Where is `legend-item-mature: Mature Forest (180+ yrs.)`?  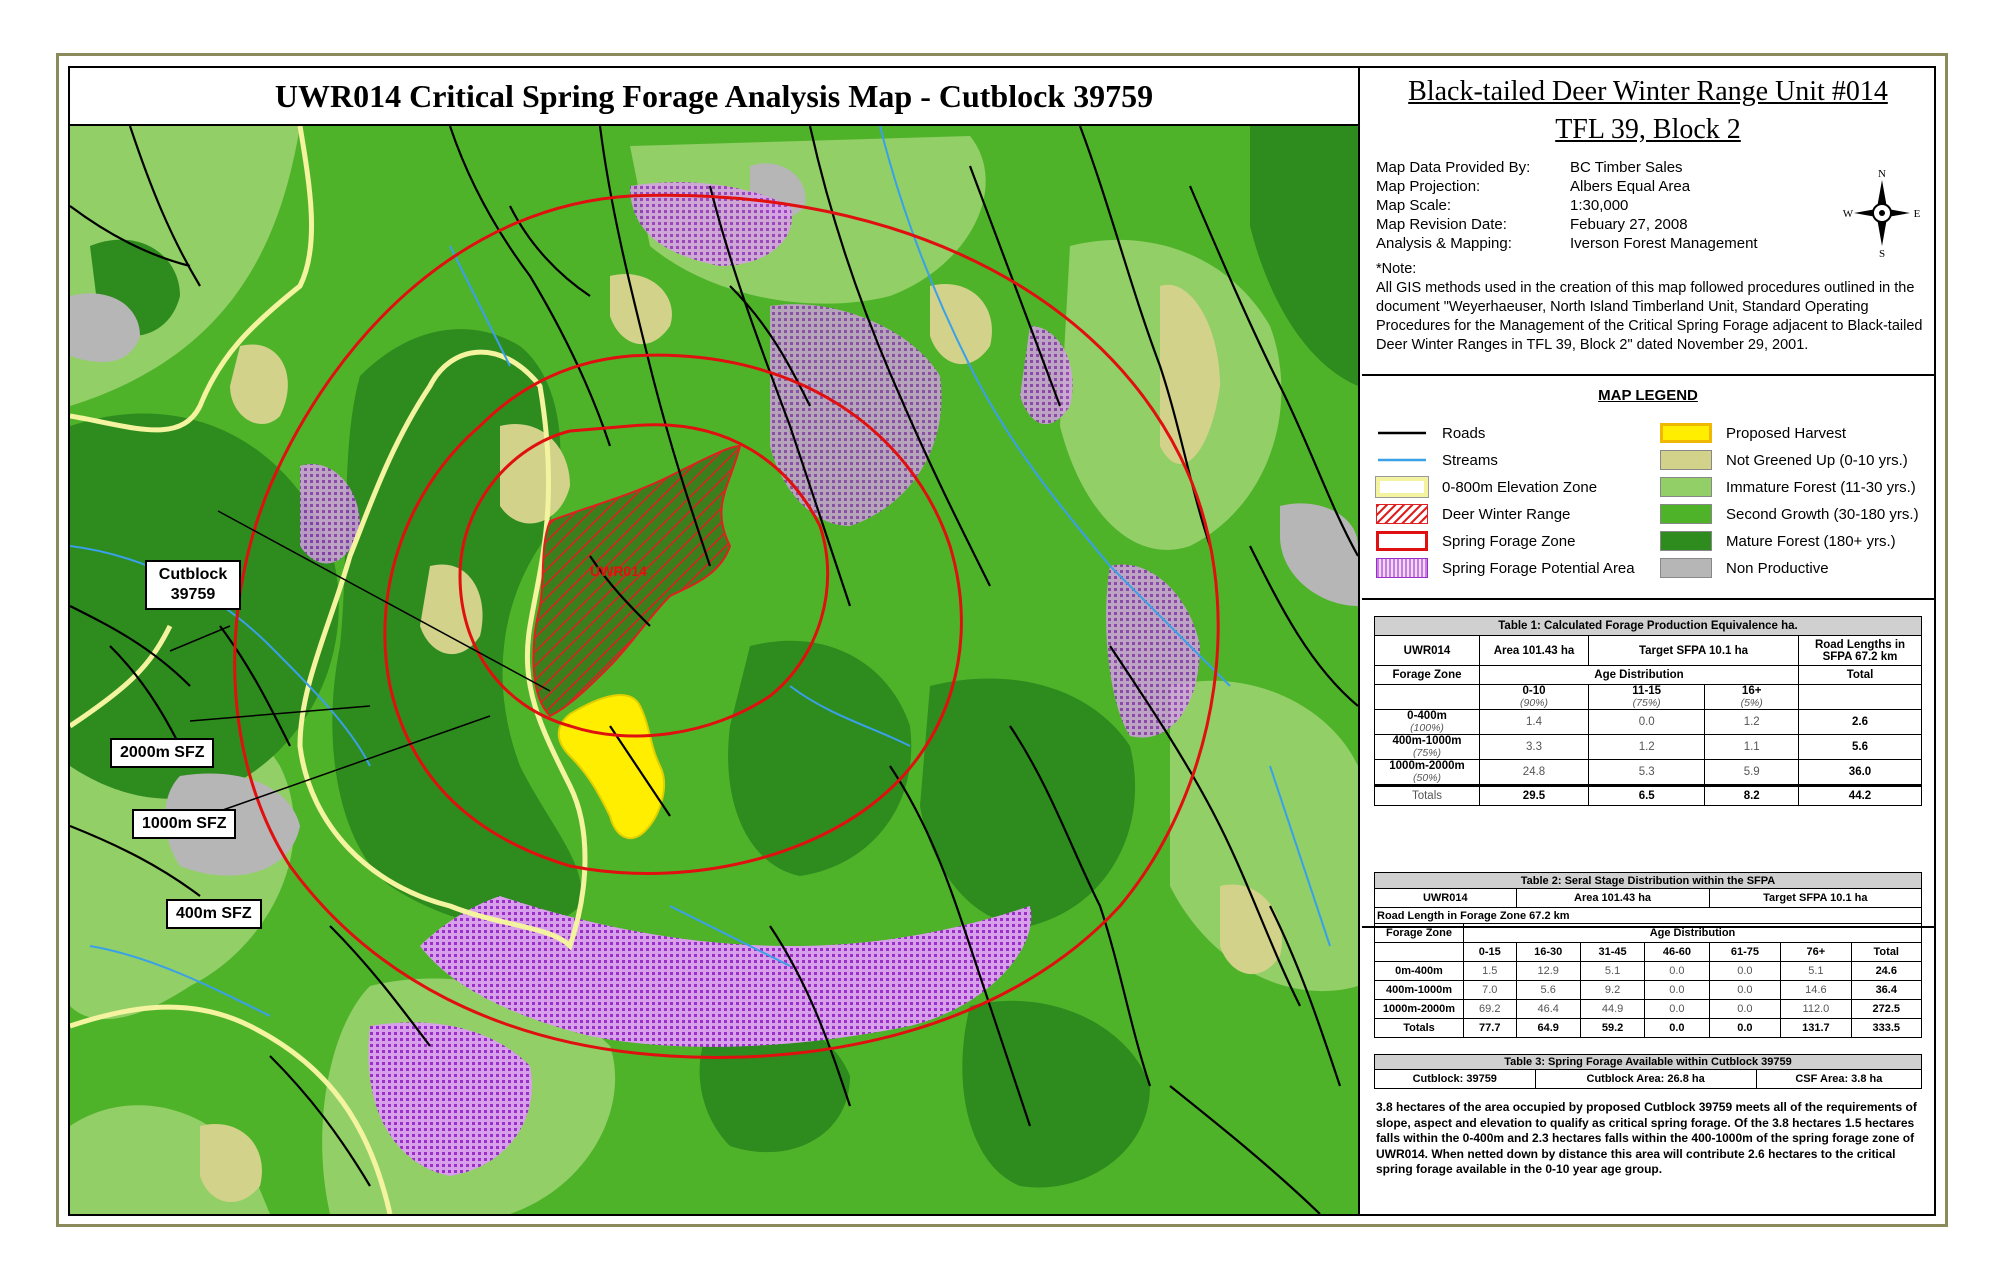 legend-item-mature: Mature Forest (180+ yrs.) is located at coordinates (1778, 541).